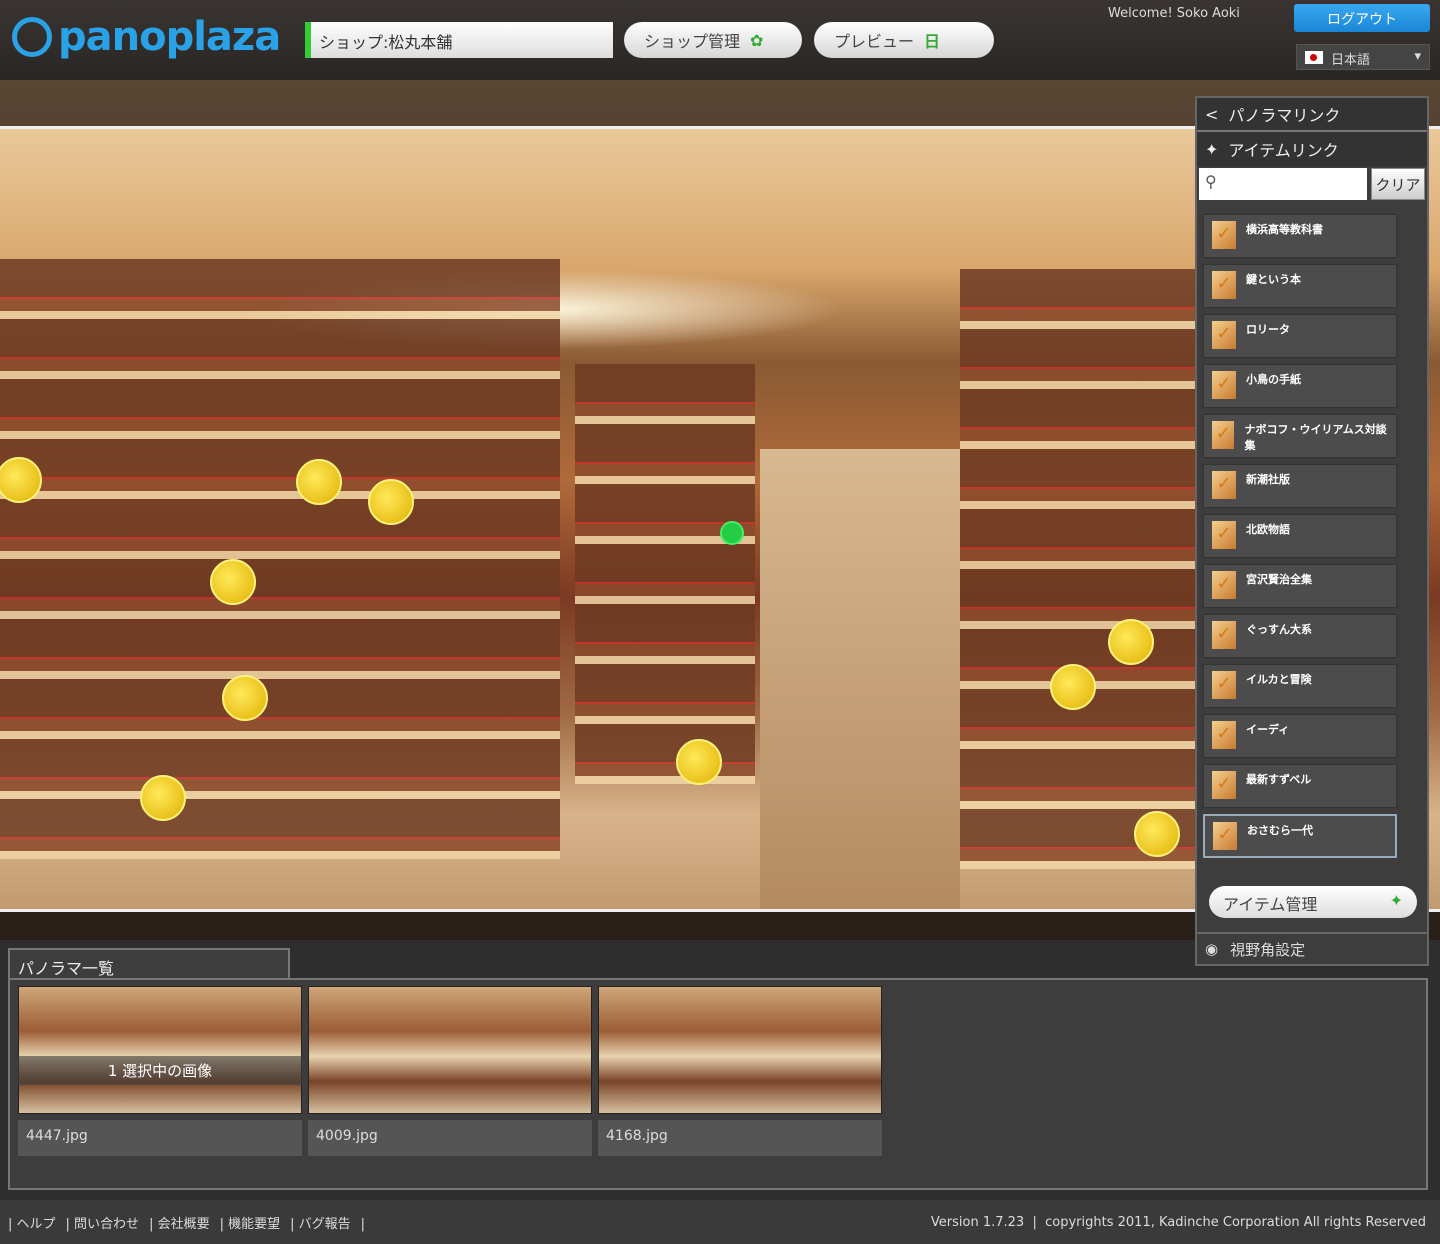 Image resolution: width=1440 pixels, height=1244 pixels. I want to click on shop-manage-button: ショップ管理 ✿, so click(713, 40).